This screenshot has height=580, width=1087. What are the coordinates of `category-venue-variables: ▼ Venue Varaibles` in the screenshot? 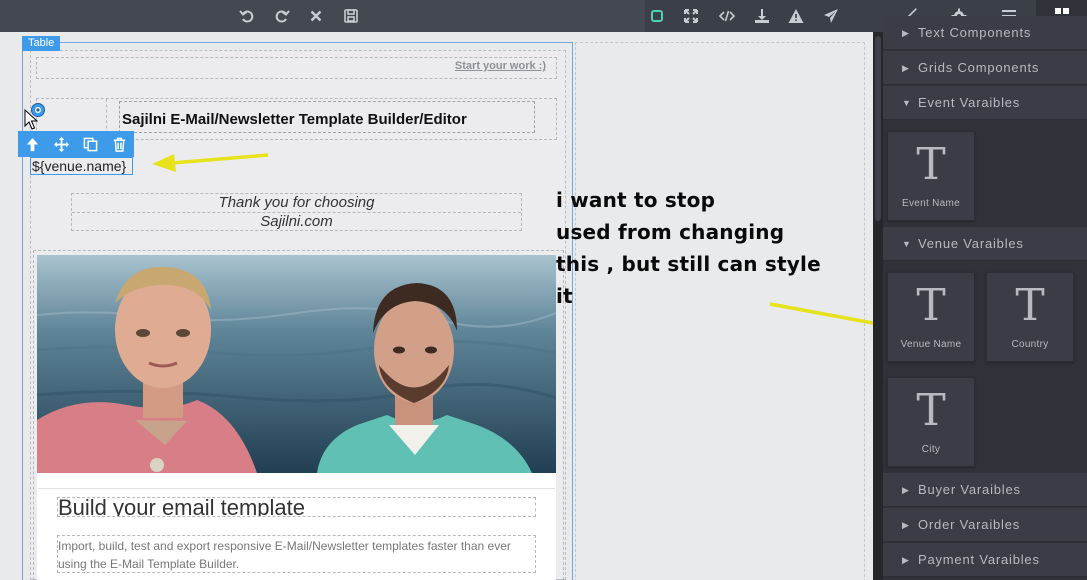 It's located at (985, 244).